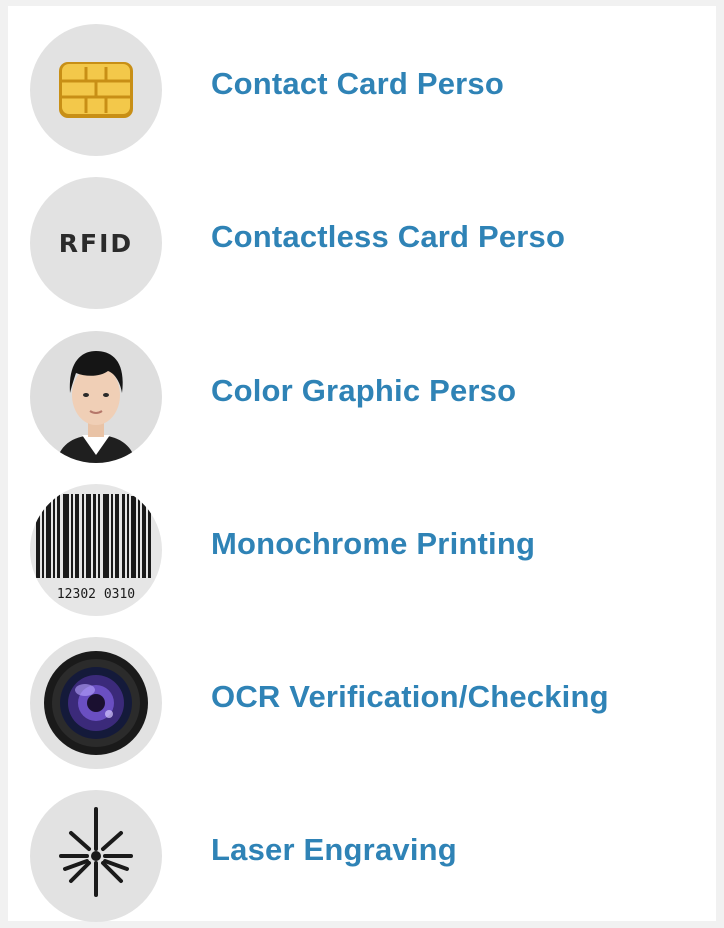 This screenshot has height=928, width=724. I want to click on feature-label: Laser Engraving, so click(334, 849).